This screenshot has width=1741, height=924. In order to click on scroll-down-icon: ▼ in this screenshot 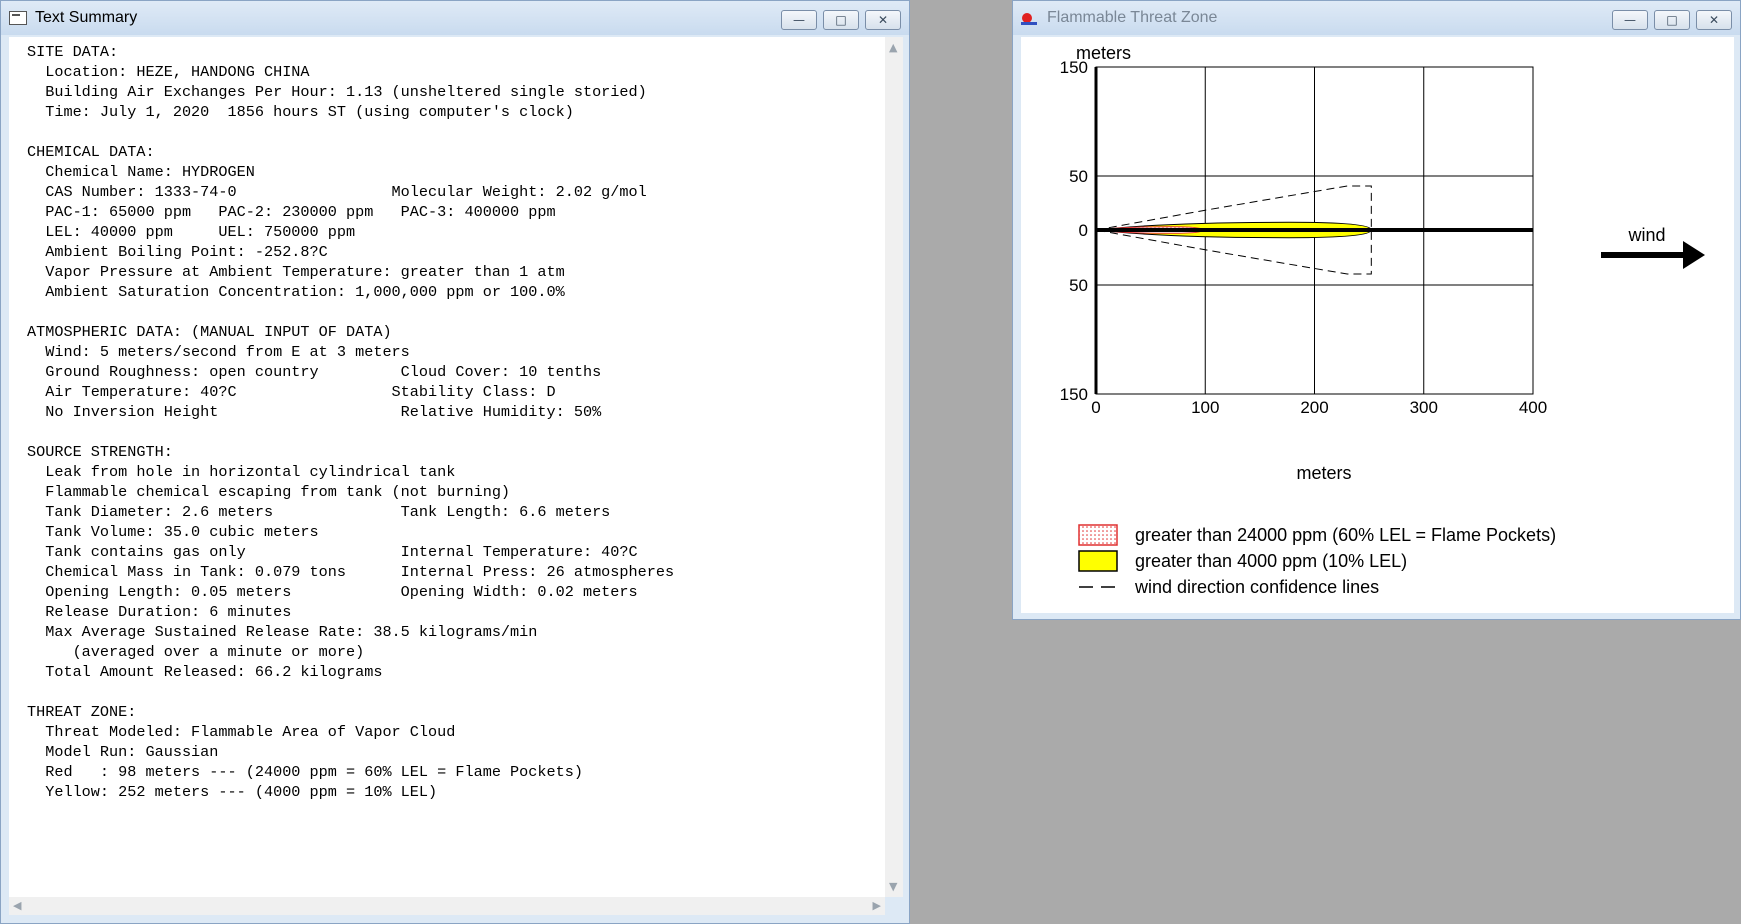, I will do `click(893, 886)`.